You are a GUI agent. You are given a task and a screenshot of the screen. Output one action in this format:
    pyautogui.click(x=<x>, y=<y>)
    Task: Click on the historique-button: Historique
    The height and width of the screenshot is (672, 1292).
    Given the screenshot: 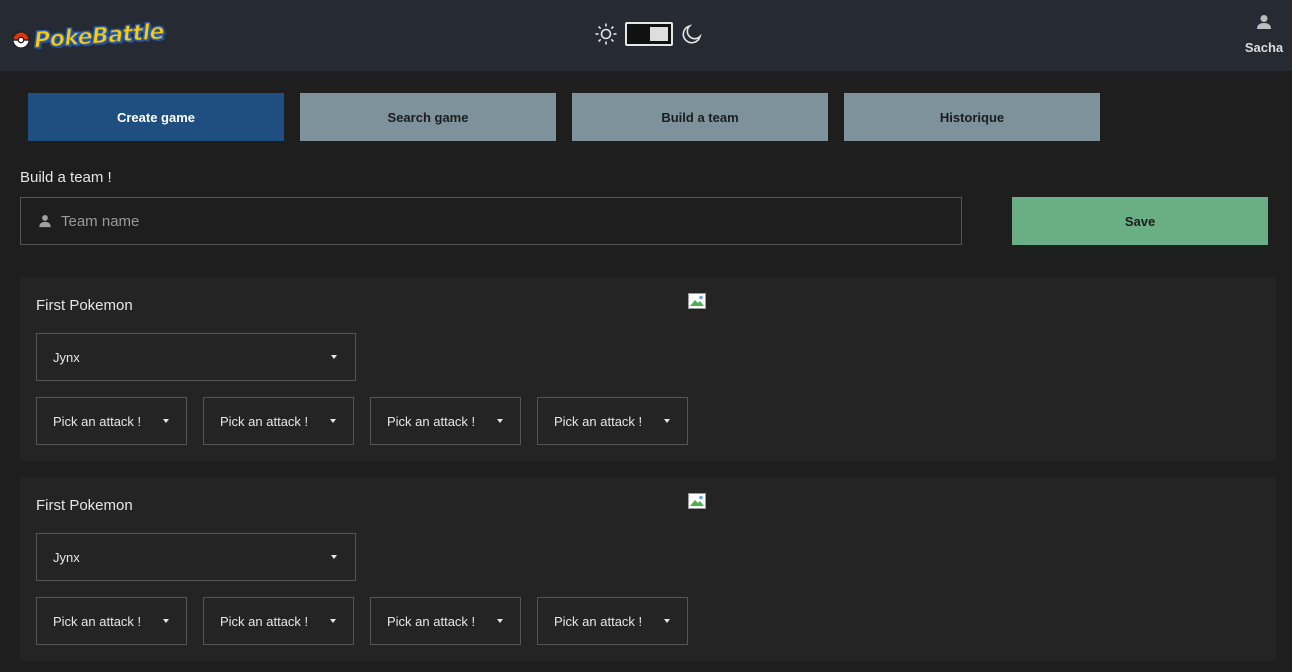 What is the action you would take?
    pyautogui.click(x=972, y=117)
    